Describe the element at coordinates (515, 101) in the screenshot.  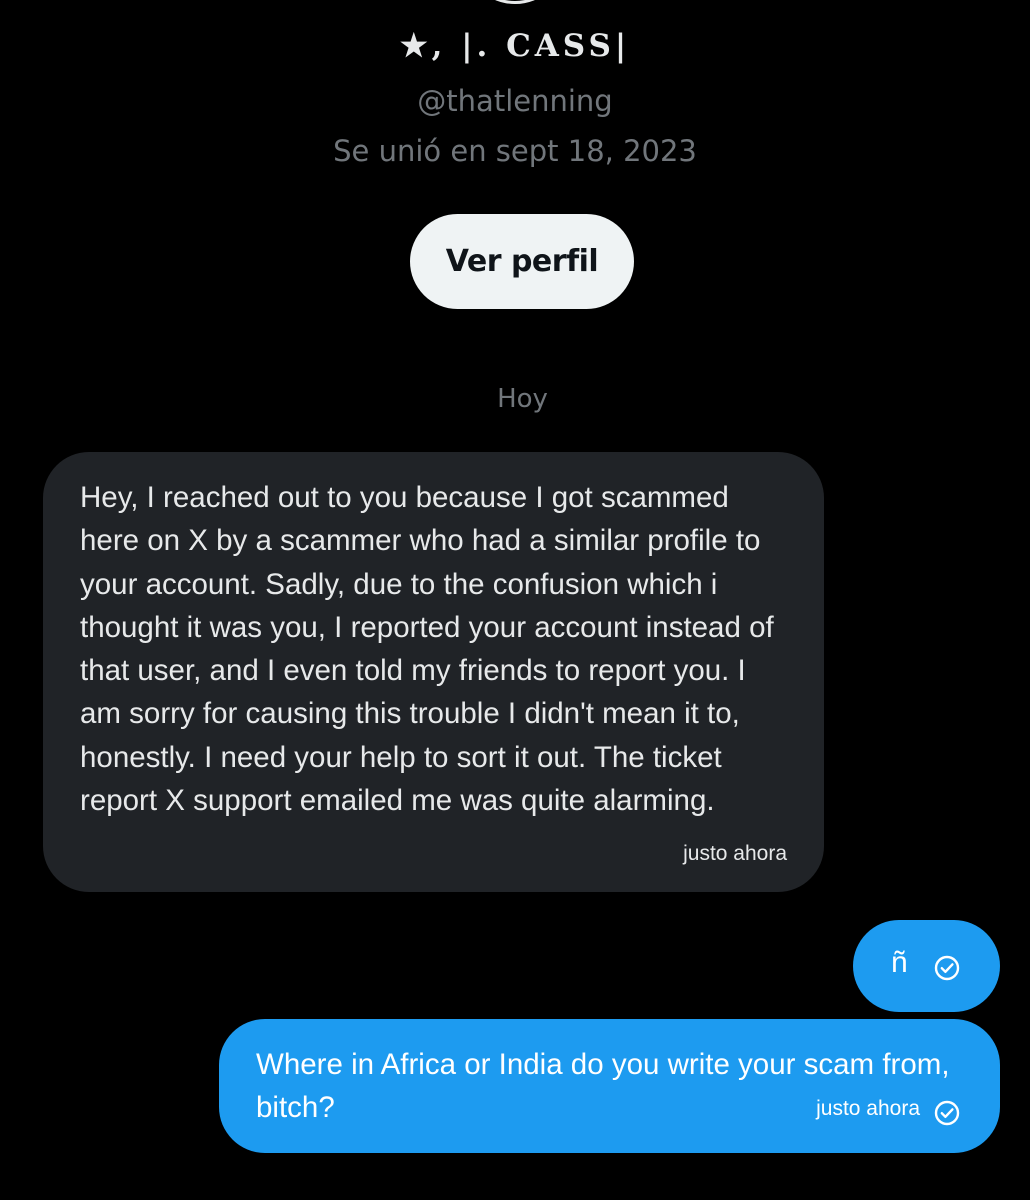
I see `profile-handle: @thatlenning` at that location.